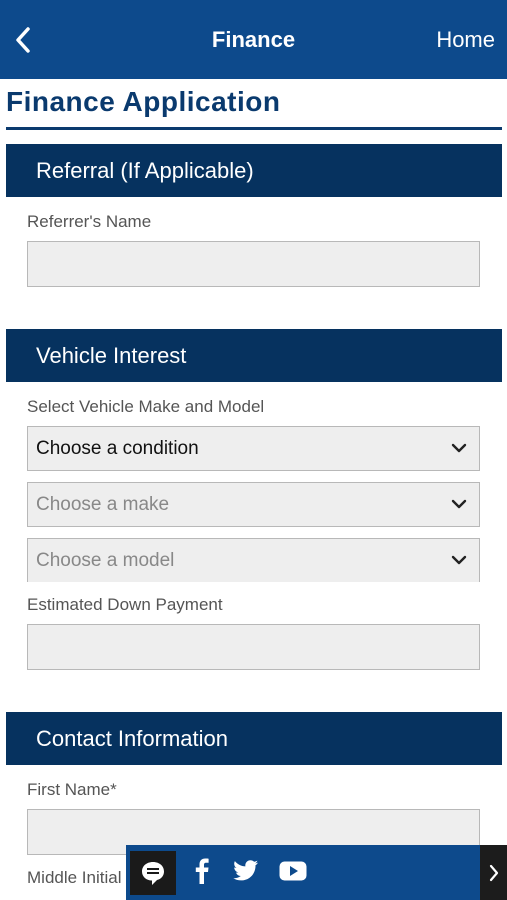 The height and width of the screenshot is (900, 507). Describe the element at coordinates (117, 448) in the screenshot. I see `condition-select-value: Choose a condition` at that location.